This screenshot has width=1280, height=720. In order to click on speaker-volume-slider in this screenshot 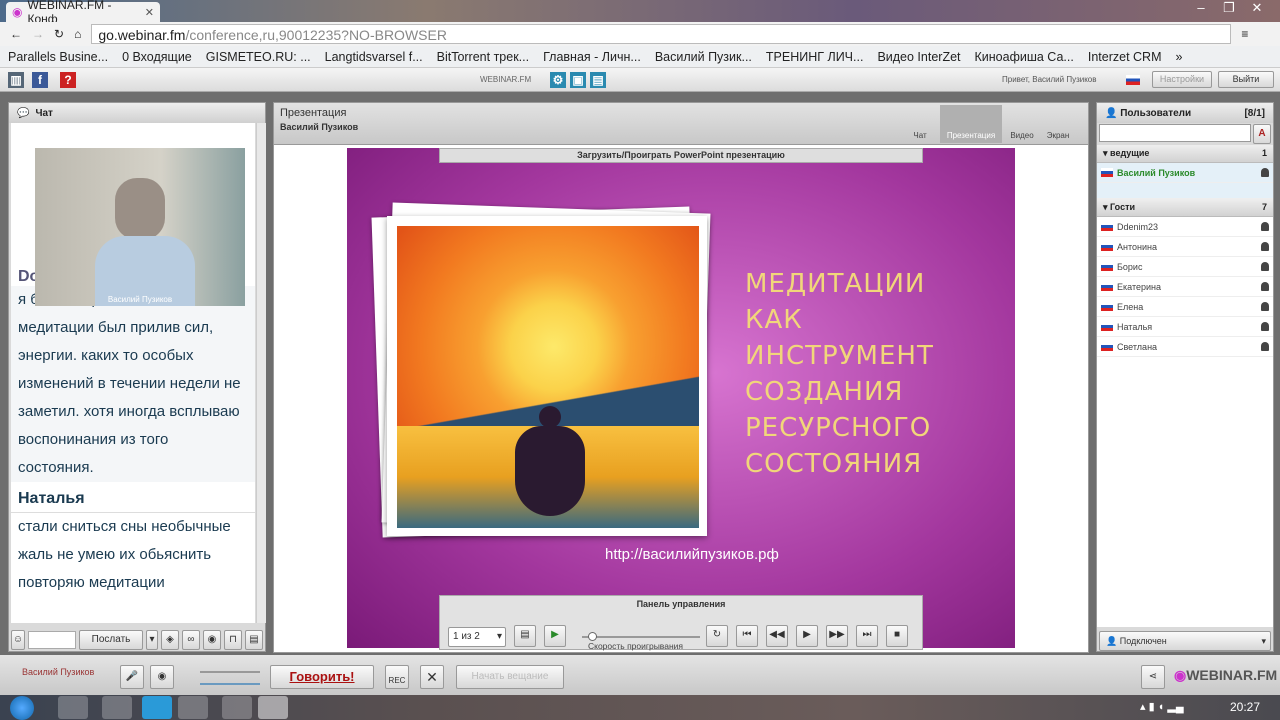, I will do `click(230, 672)`.